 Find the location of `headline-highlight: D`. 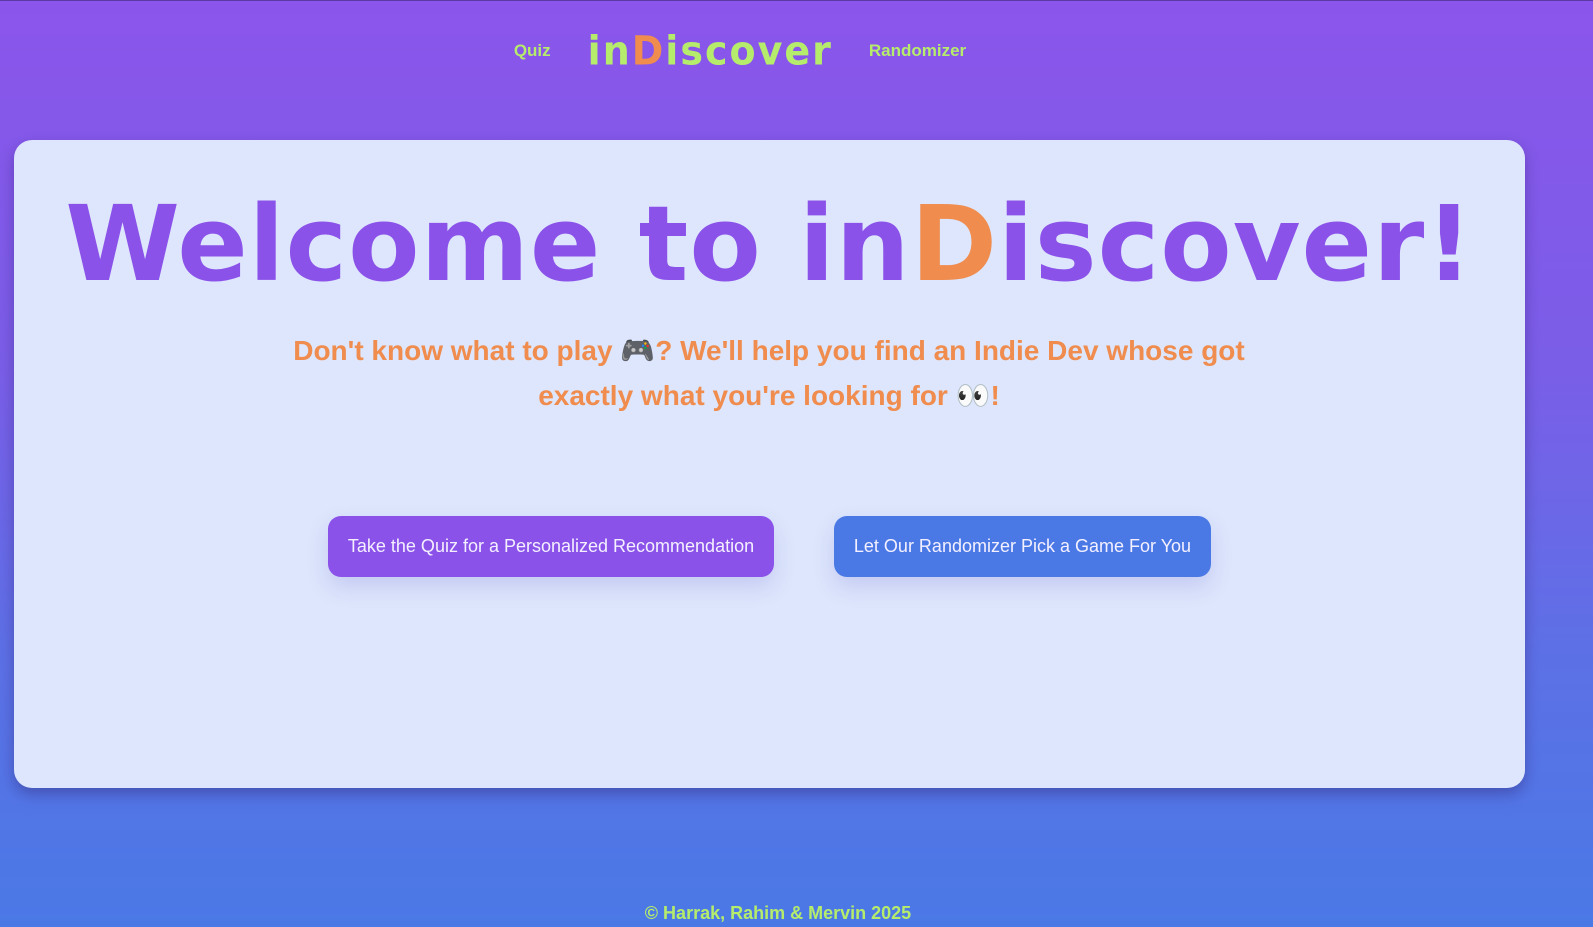

headline-highlight: D is located at coordinates (954, 244).